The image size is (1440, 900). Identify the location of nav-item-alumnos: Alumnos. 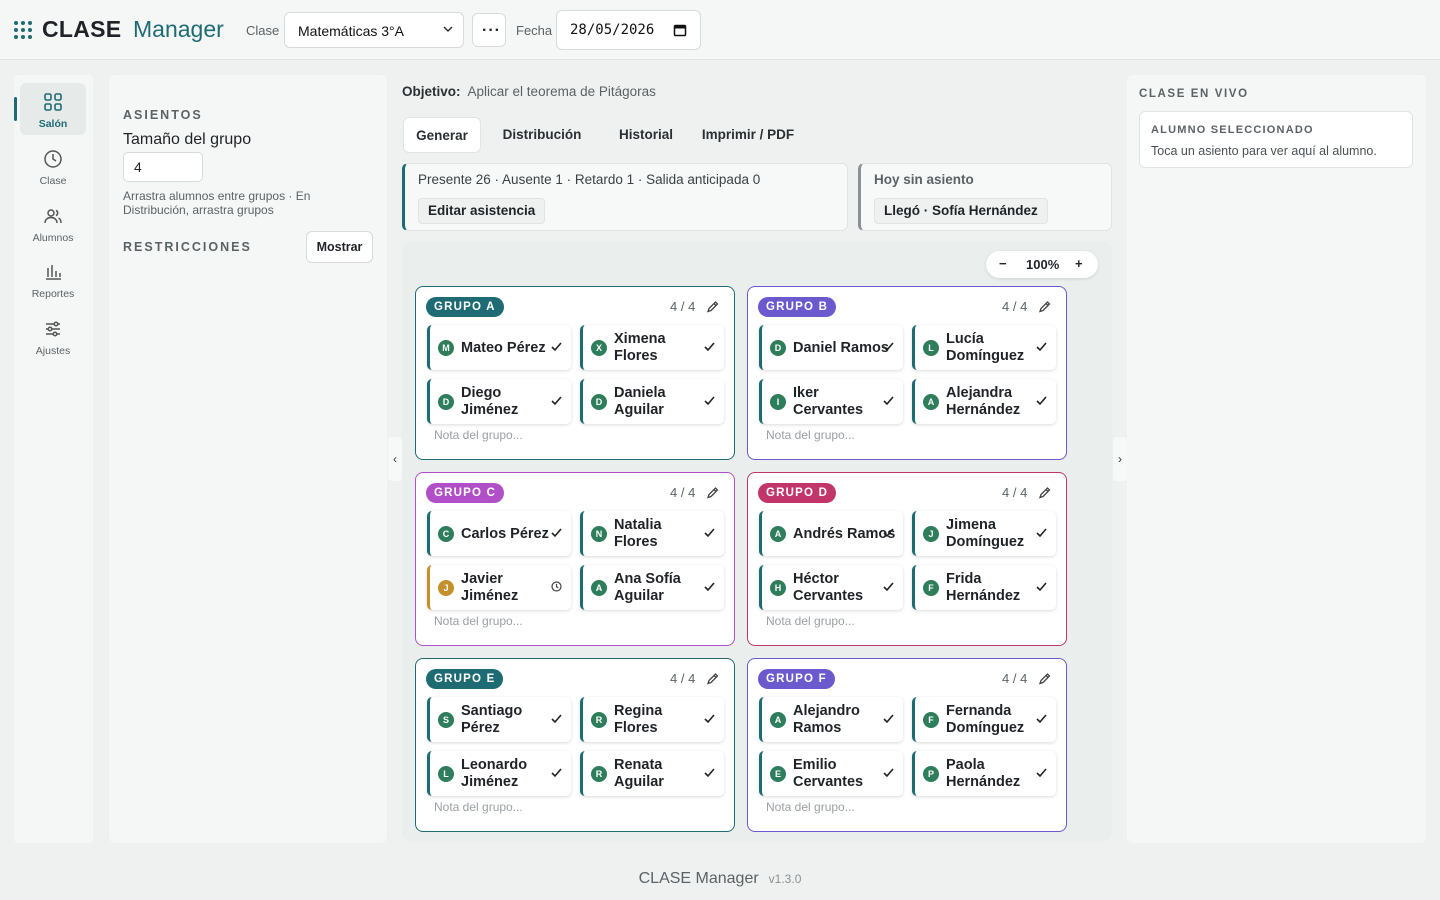
(53, 223).